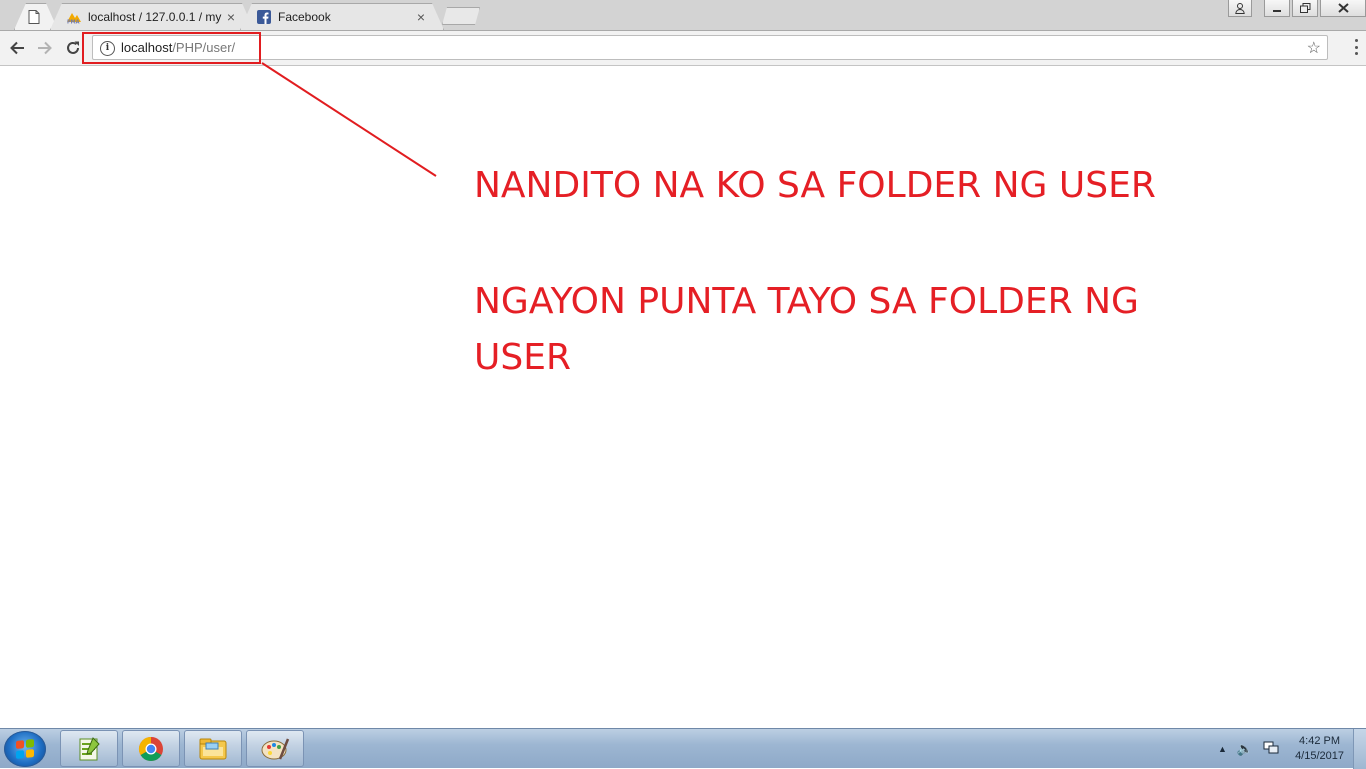  I want to click on chrome-icon, so click(150, 748).